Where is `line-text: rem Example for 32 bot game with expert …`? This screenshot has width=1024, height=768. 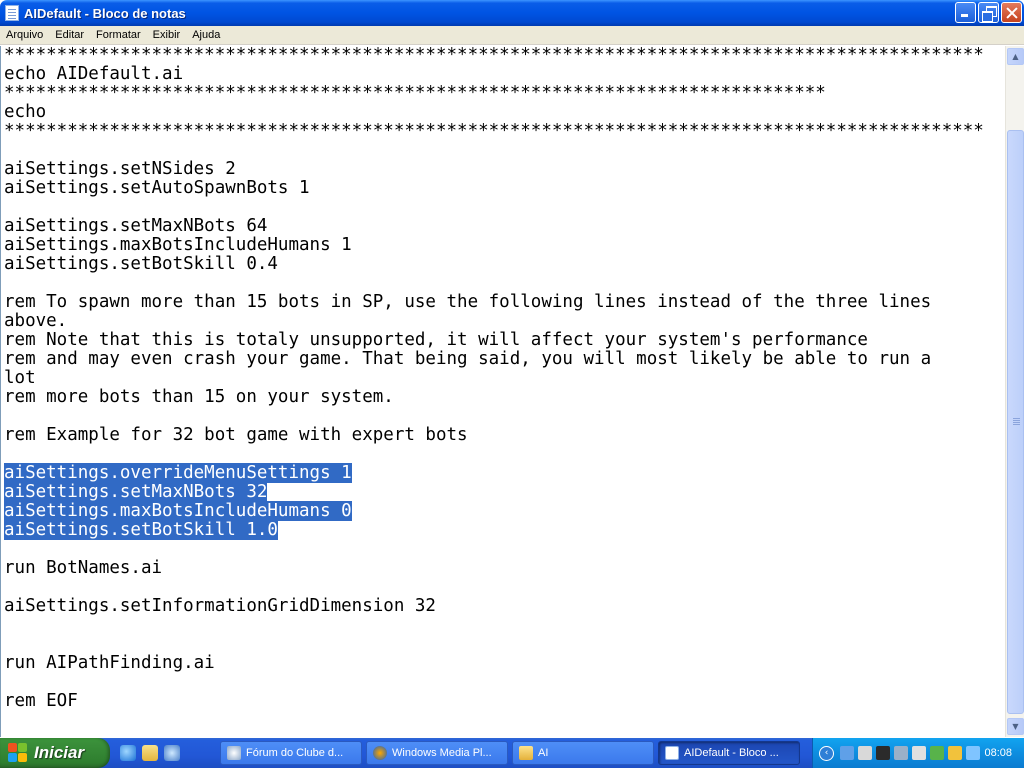
line-text: rem Example for 32 bot game with expert … is located at coordinates (236, 435).